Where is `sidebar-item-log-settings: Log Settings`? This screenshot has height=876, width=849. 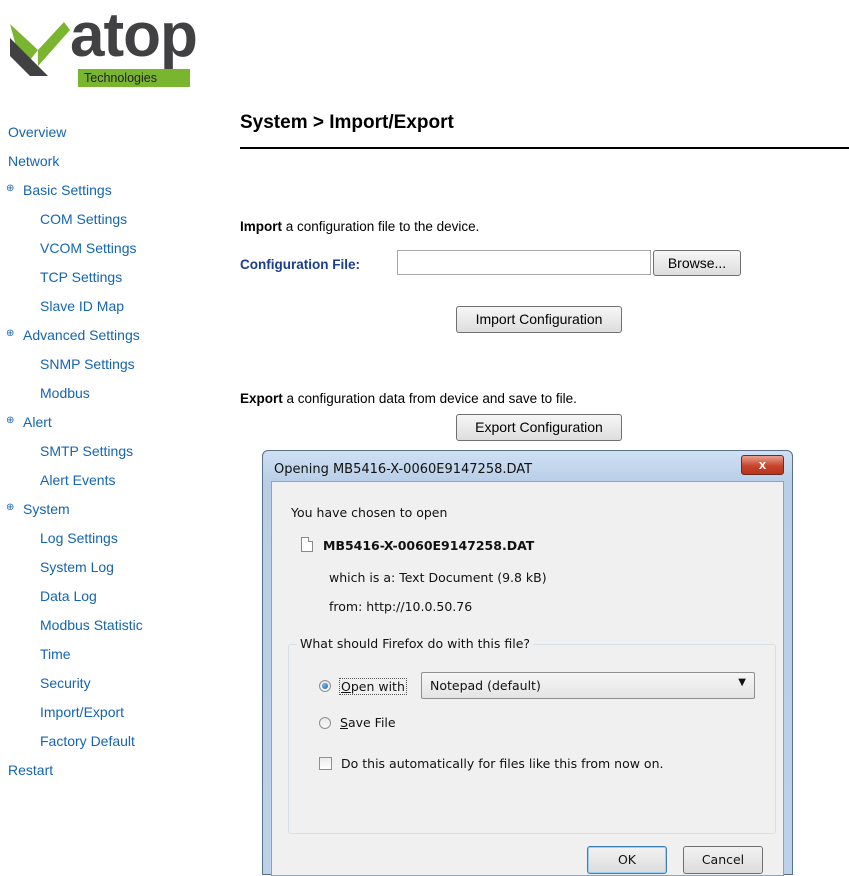 sidebar-item-log-settings: Log Settings is located at coordinates (79, 538).